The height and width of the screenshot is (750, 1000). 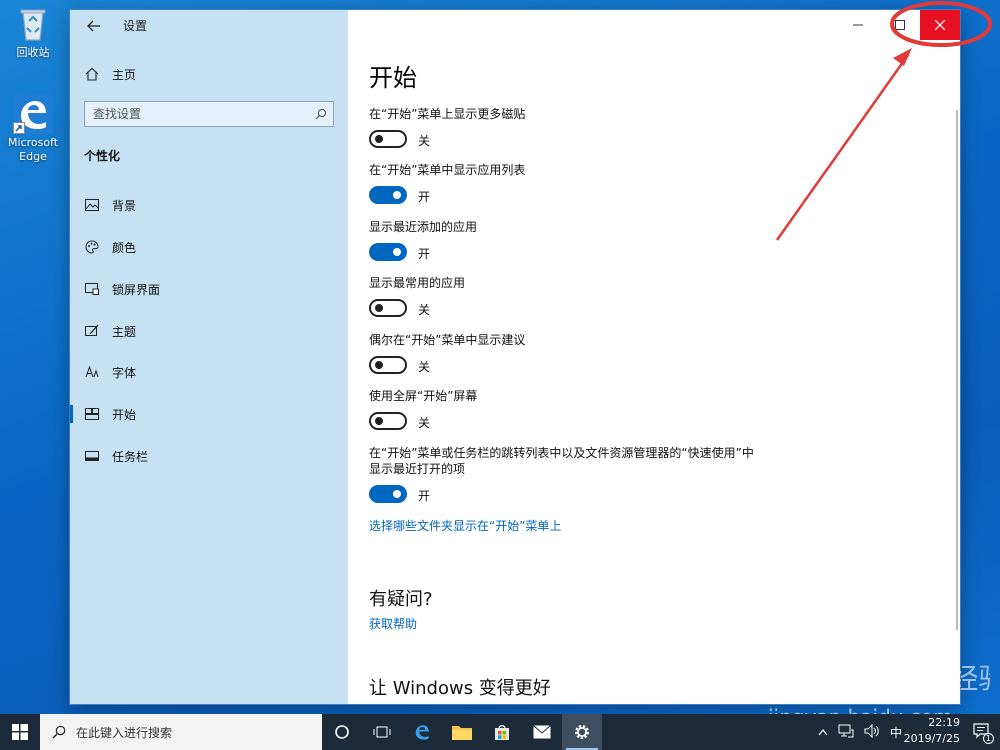 I want to click on notification-count-badge: 1, so click(x=988, y=738).